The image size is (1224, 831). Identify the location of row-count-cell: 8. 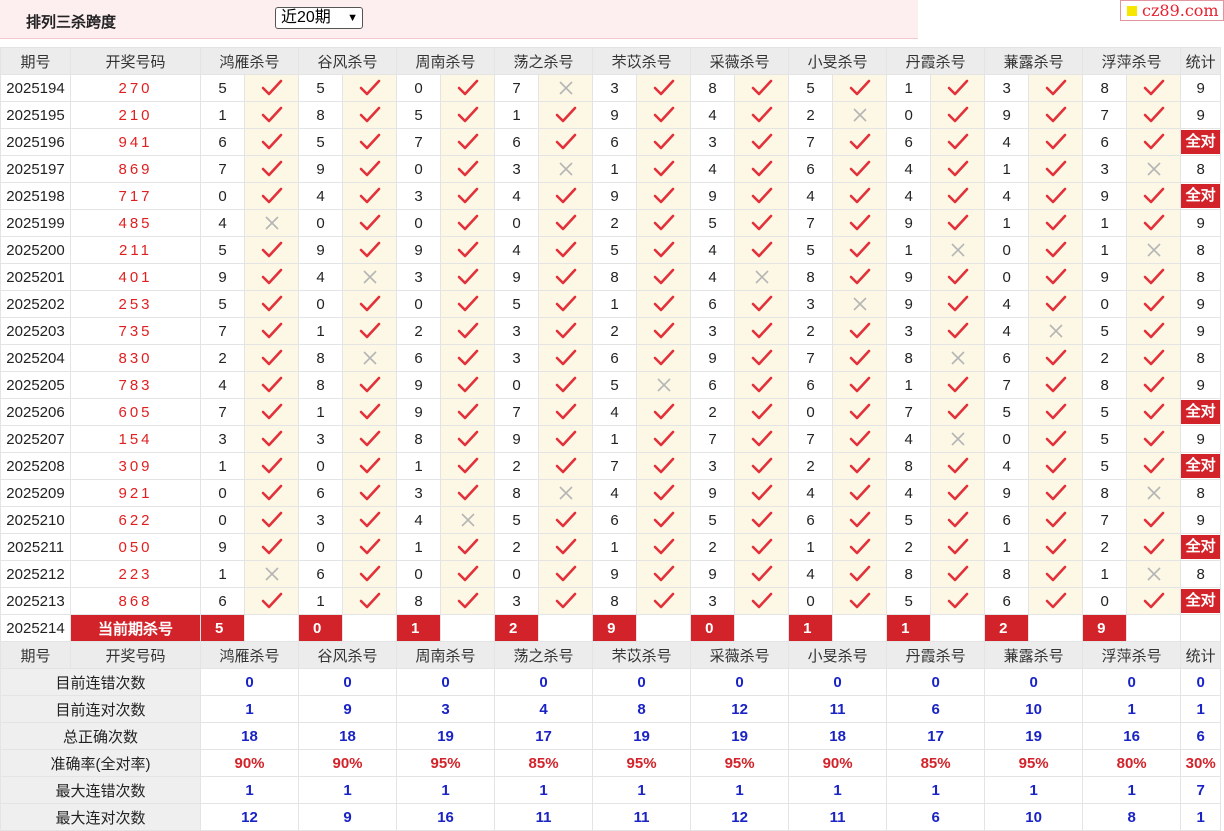
(1201, 574).